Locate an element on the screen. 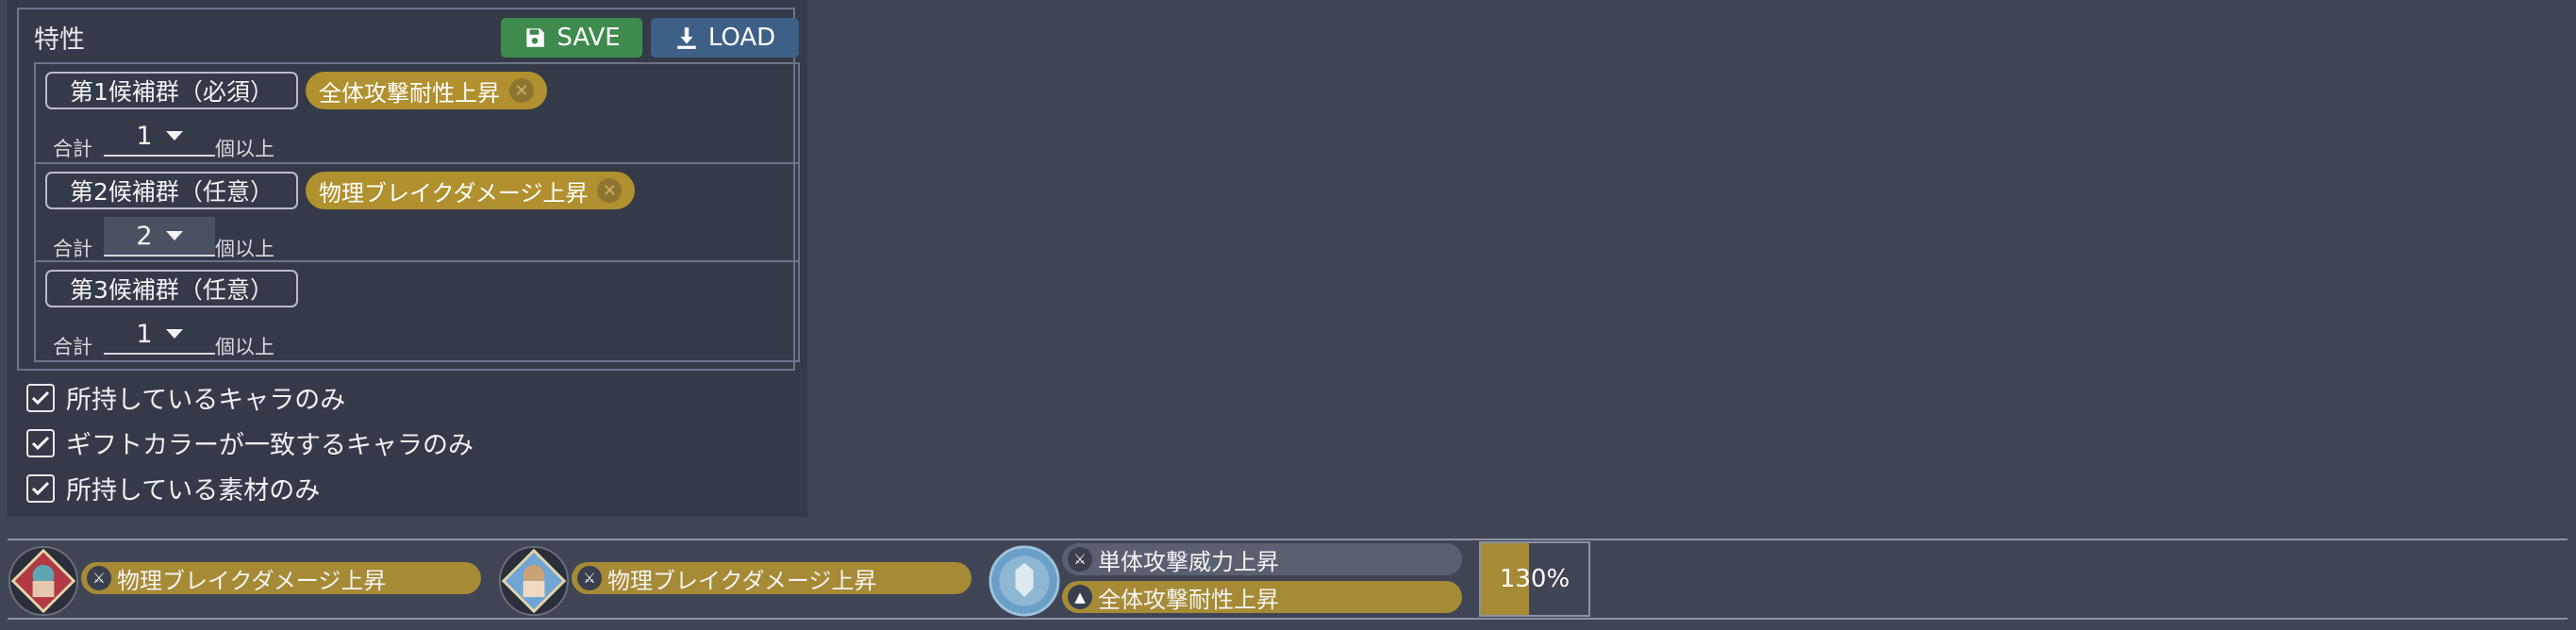 The image size is (2576, 630). load-button: LOAD is located at coordinates (725, 38).